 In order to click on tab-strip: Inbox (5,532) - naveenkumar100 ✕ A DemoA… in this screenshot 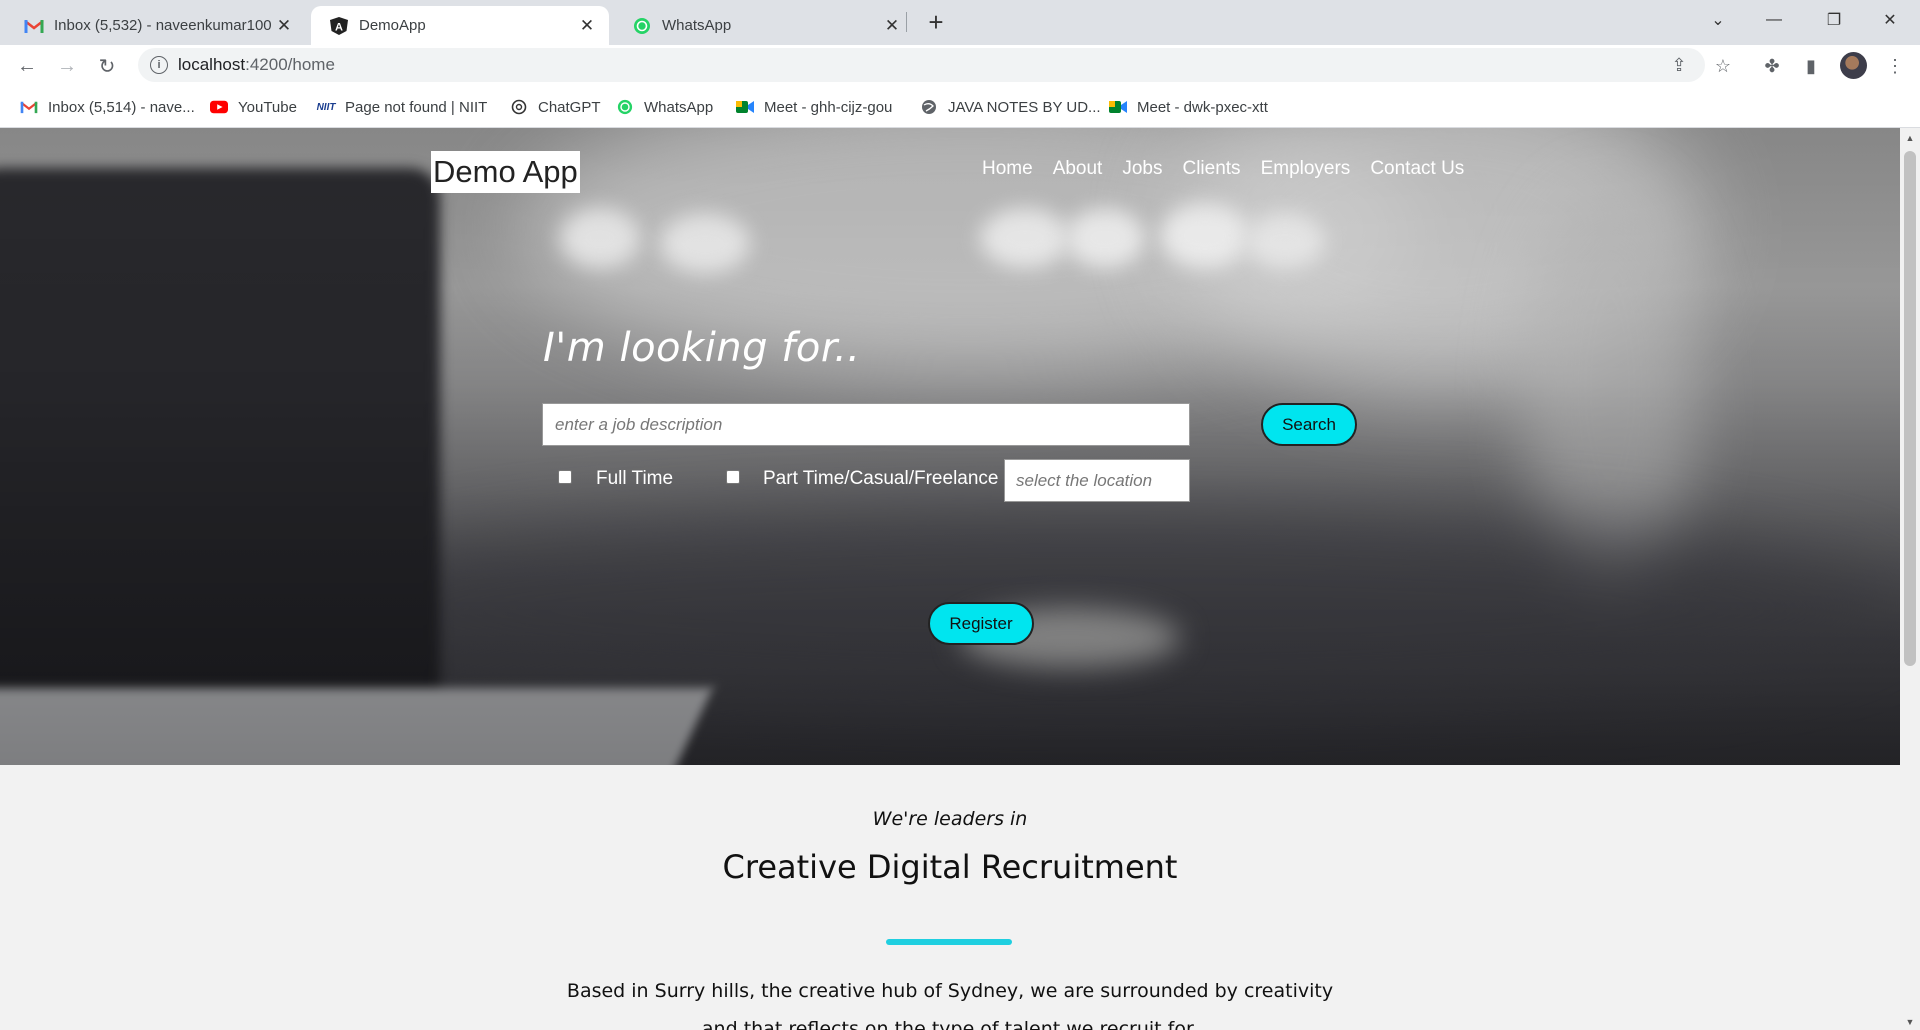, I will do `click(960, 22)`.